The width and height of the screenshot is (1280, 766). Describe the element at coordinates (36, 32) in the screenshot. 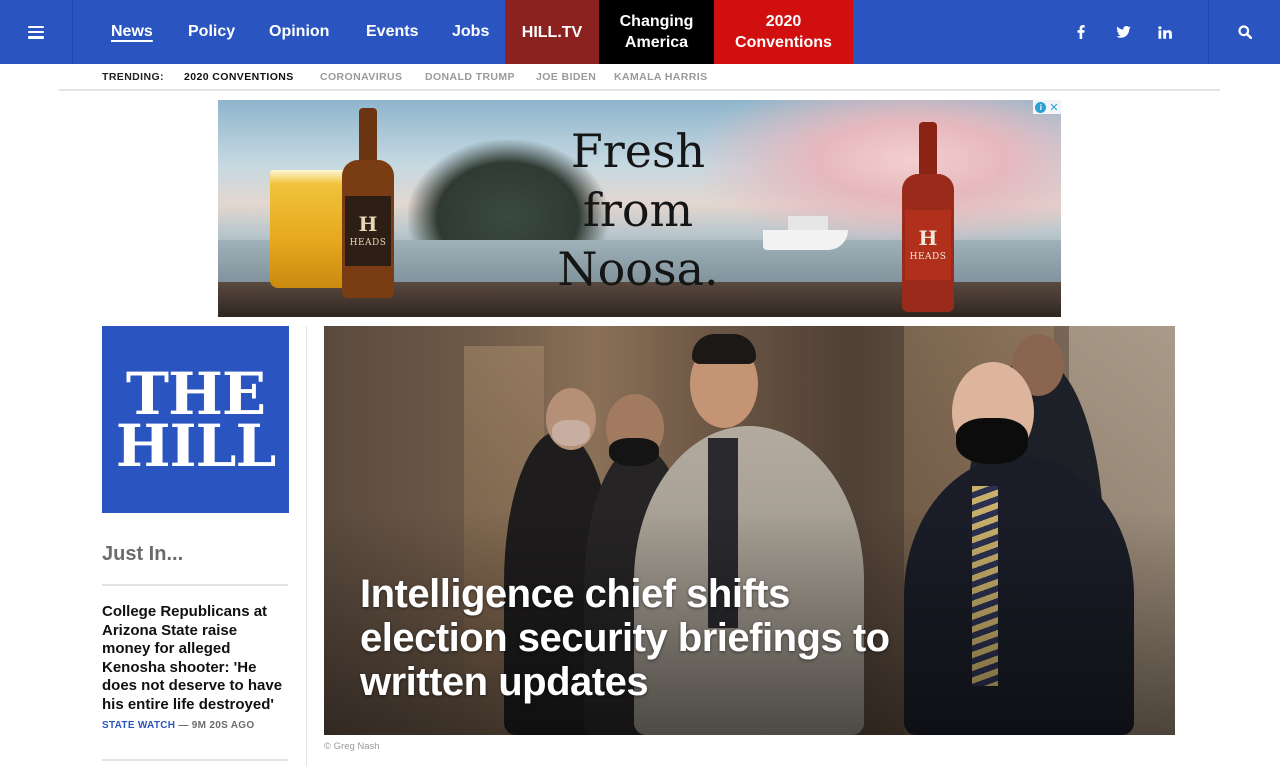

I see `hamburger-icon` at that location.